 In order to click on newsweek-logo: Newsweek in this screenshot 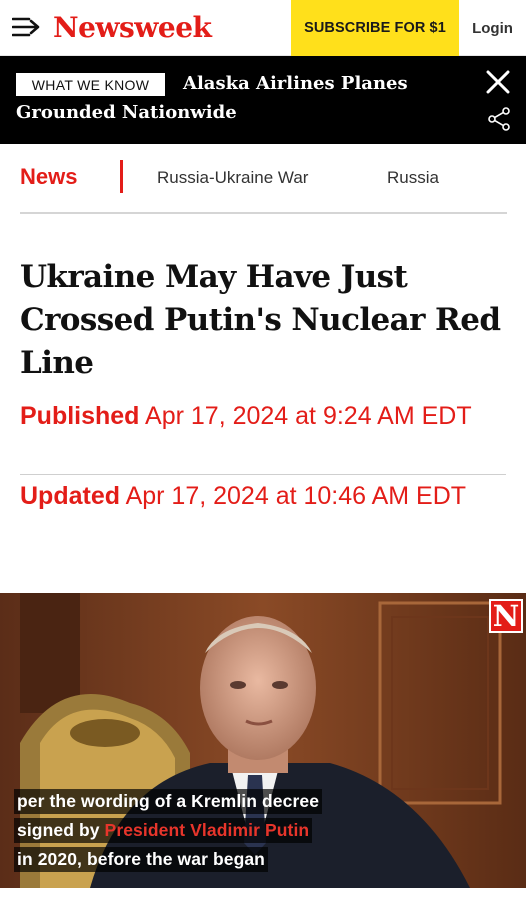, I will do `click(132, 27)`.